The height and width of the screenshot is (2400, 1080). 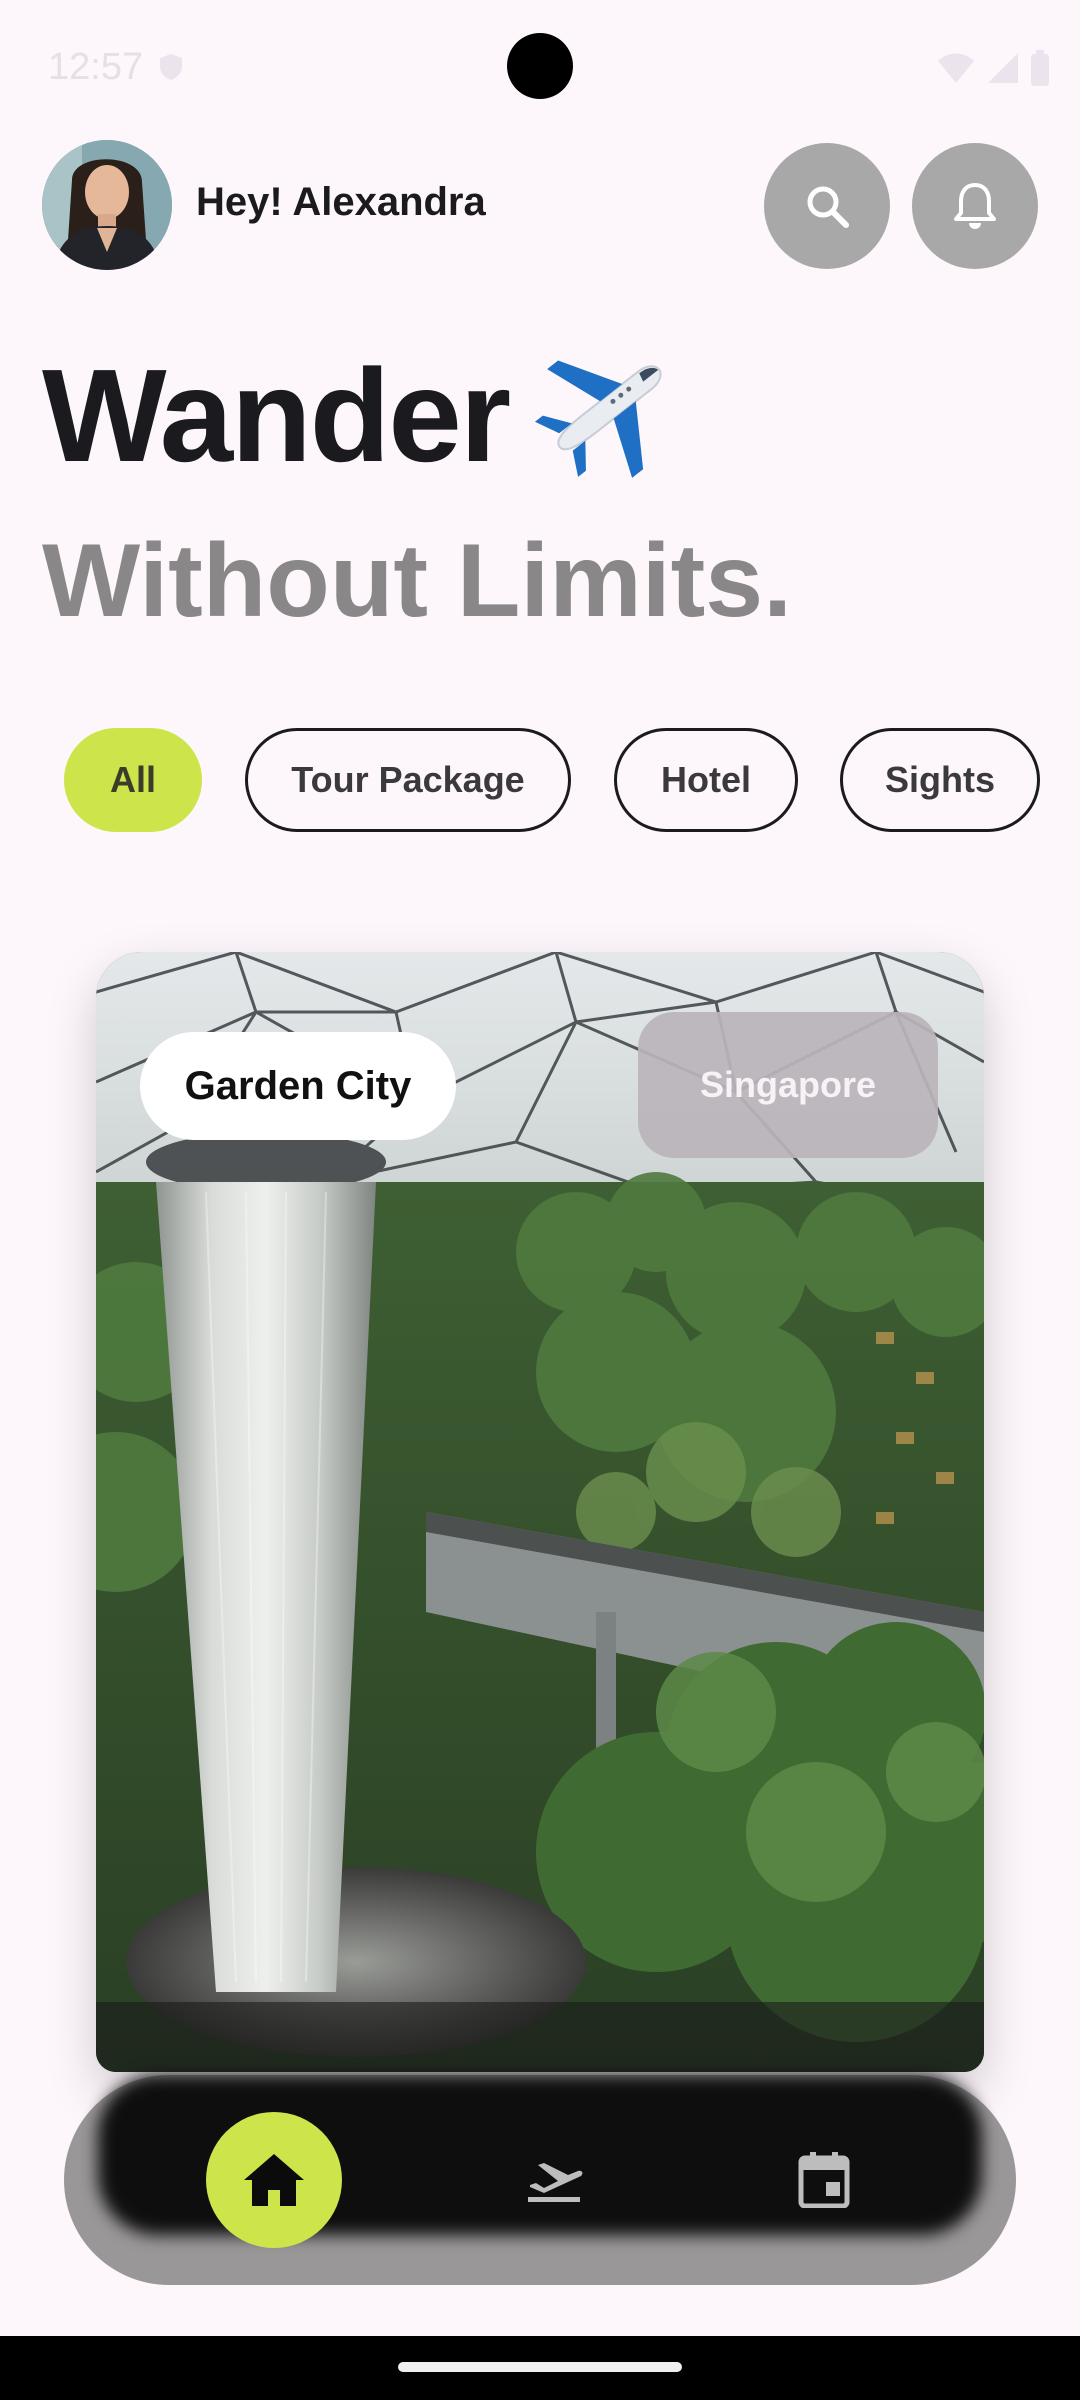 I want to click on status-time: 12:57, so click(x=96, y=67).